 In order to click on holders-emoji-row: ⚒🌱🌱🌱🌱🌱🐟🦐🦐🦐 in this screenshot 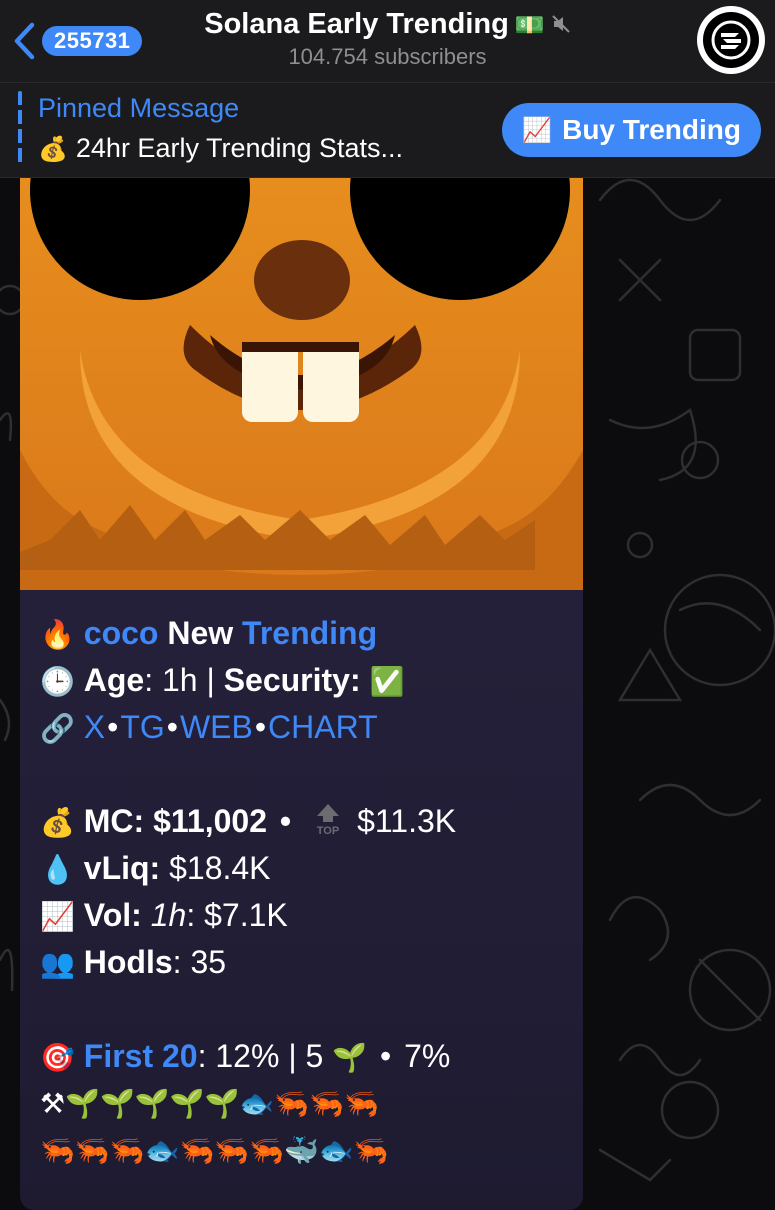, I will do `click(209, 1103)`.